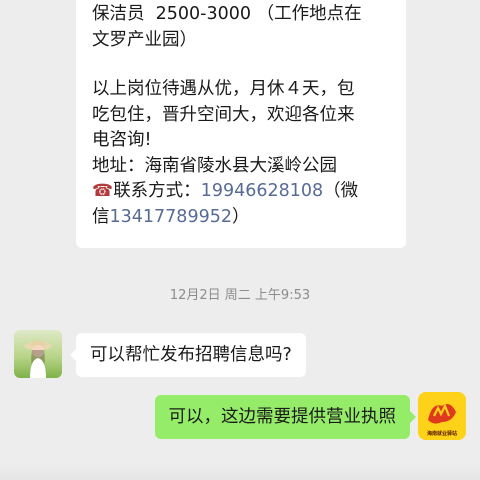 This screenshot has height=480, width=480. What do you see at coordinates (262, 191) in the screenshot?
I see `phone-number-link: 19946628108` at bounding box center [262, 191].